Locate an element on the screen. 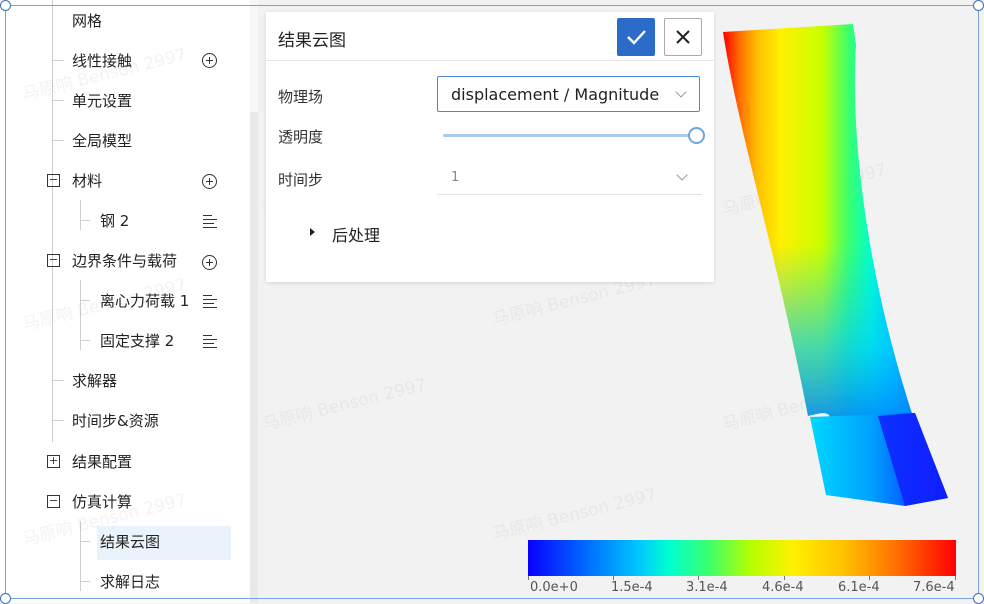 Image resolution: width=984 pixels, height=604 pixels. legend-tick: 0.0e+0 is located at coordinates (554, 587).